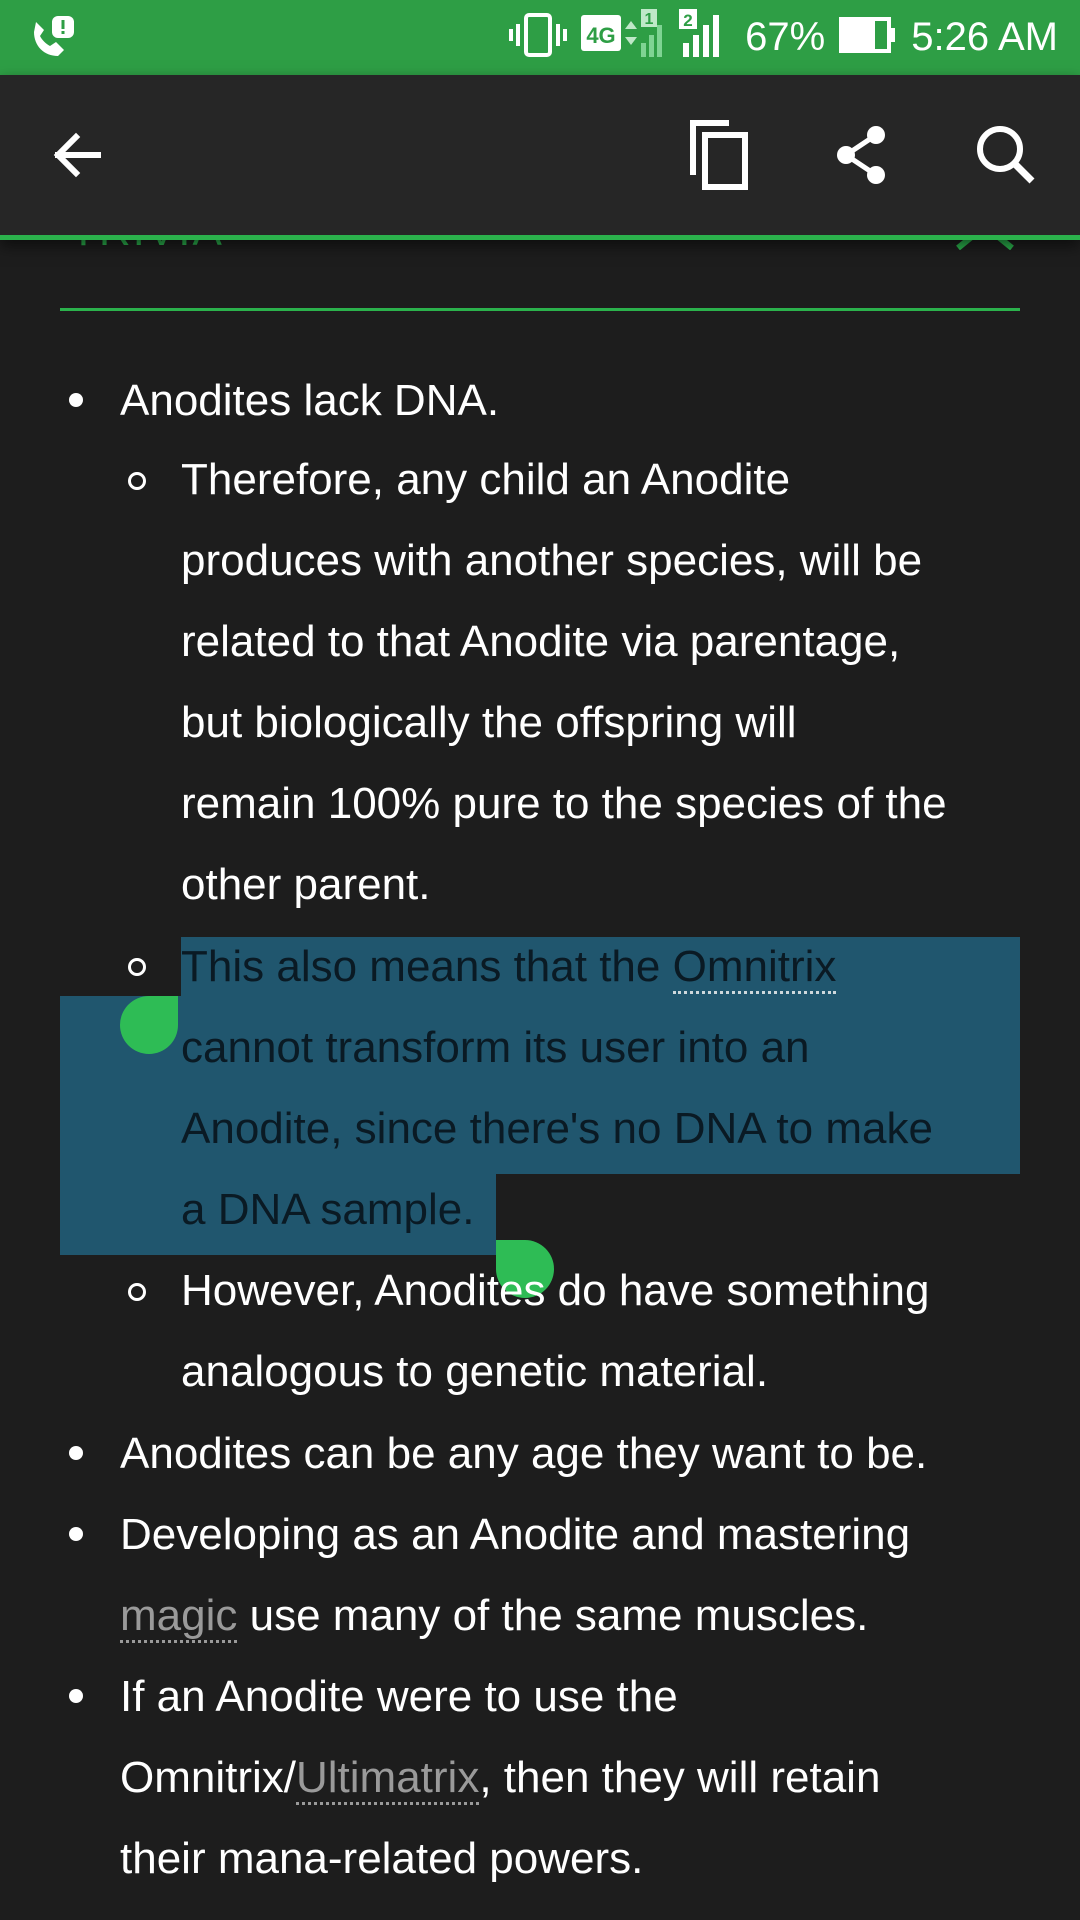 The image size is (1080, 1920). Describe the element at coordinates (600, 35) in the screenshot. I see `svg-text: 4G` at that location.